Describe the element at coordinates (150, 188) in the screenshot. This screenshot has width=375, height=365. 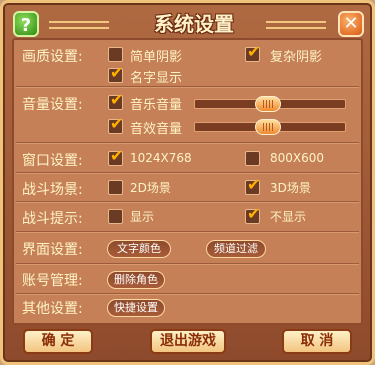
I see `scene-2d-label: 2D场景` at that location.